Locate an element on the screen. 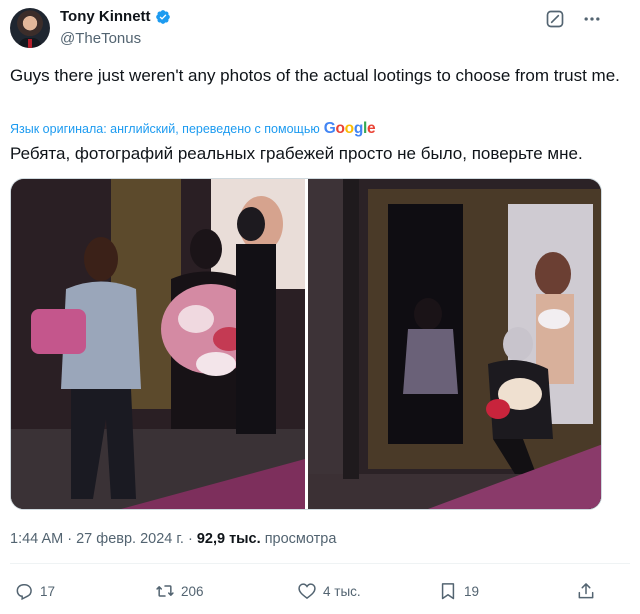  share-button is located at coordinates (586, 591).